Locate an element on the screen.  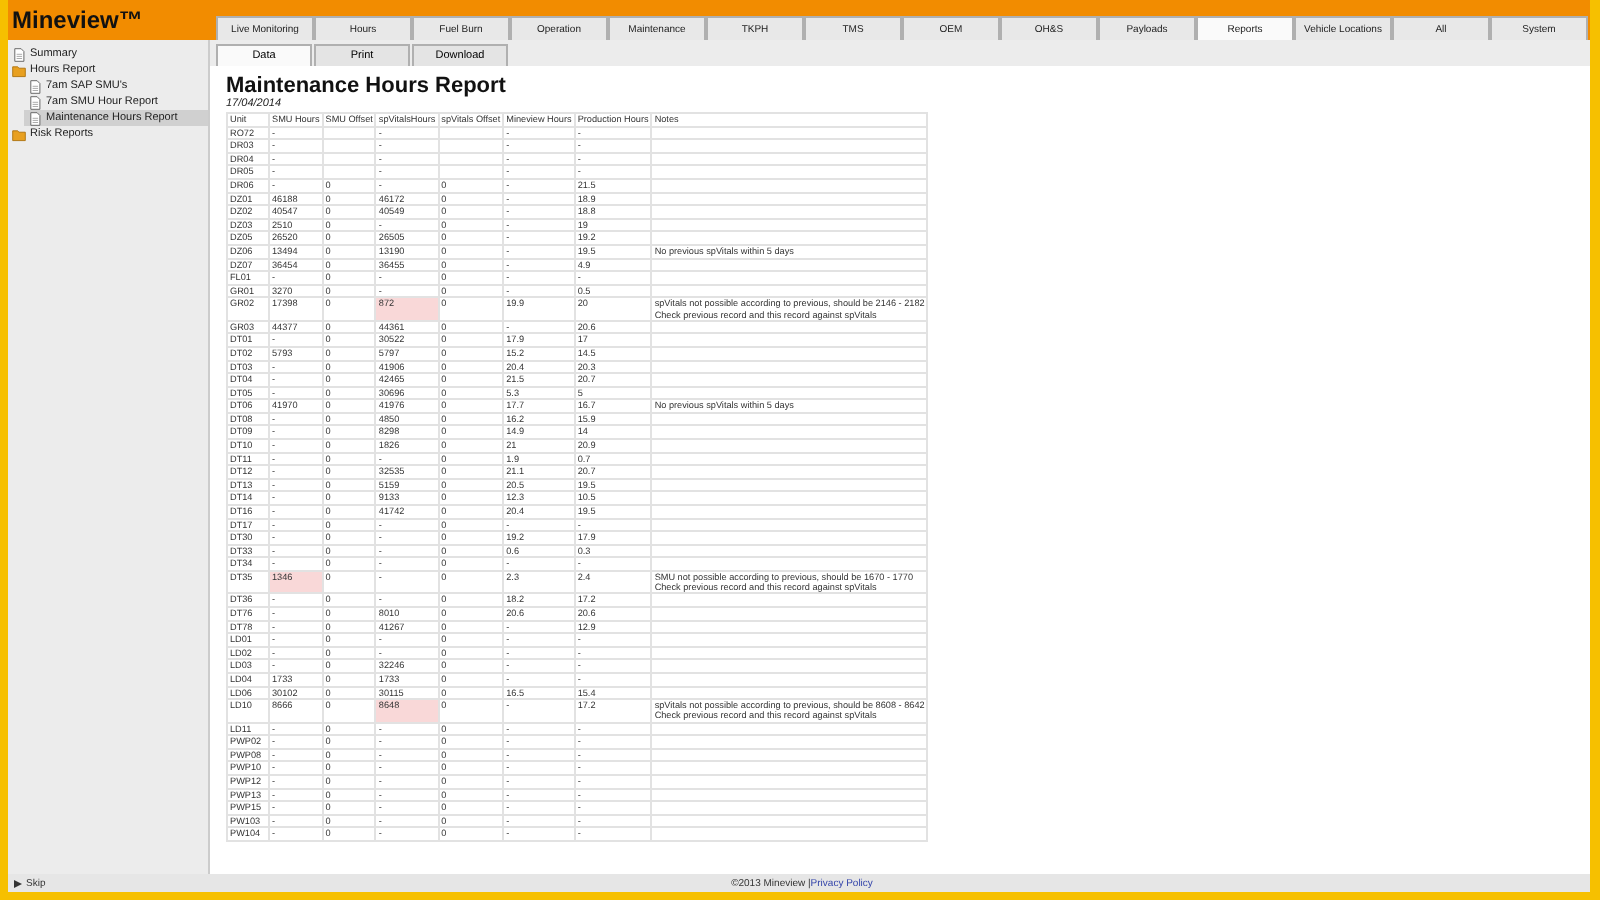
report-title: Maintenance Hours Report is located at coordinates (366, 86).